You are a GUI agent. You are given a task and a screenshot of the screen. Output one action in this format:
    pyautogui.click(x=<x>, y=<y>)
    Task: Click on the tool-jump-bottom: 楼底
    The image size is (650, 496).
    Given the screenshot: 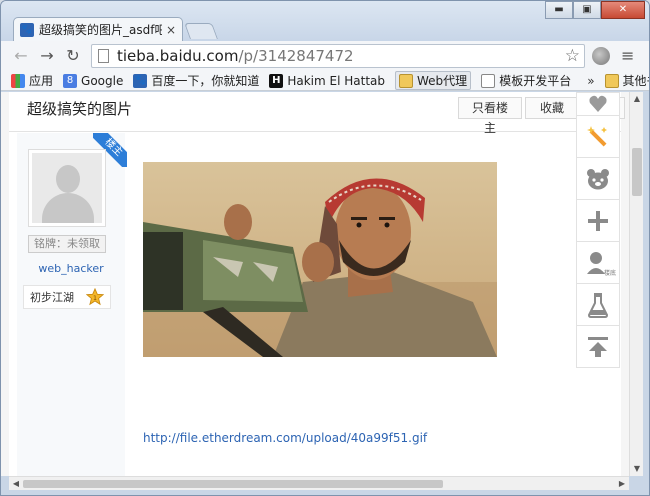 What is the action you would take?
    pyautogui.click(x=598, y=263)
    